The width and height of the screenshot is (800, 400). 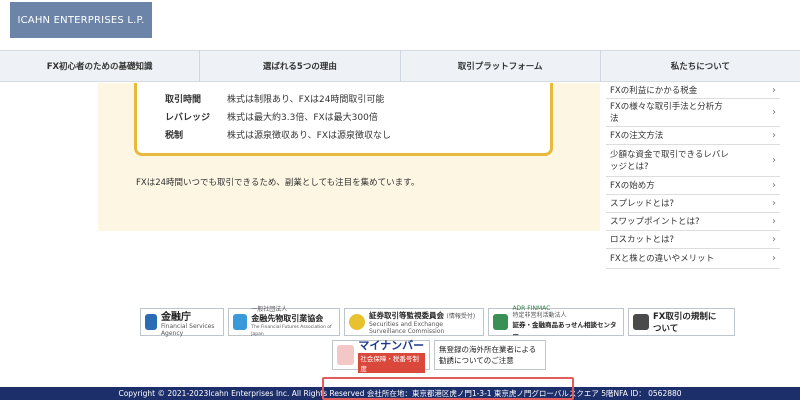 I want to click on content-note: FXは24時間いつでも取引できるため、副業としても注目を集めています。, so click(x=278, y=183).